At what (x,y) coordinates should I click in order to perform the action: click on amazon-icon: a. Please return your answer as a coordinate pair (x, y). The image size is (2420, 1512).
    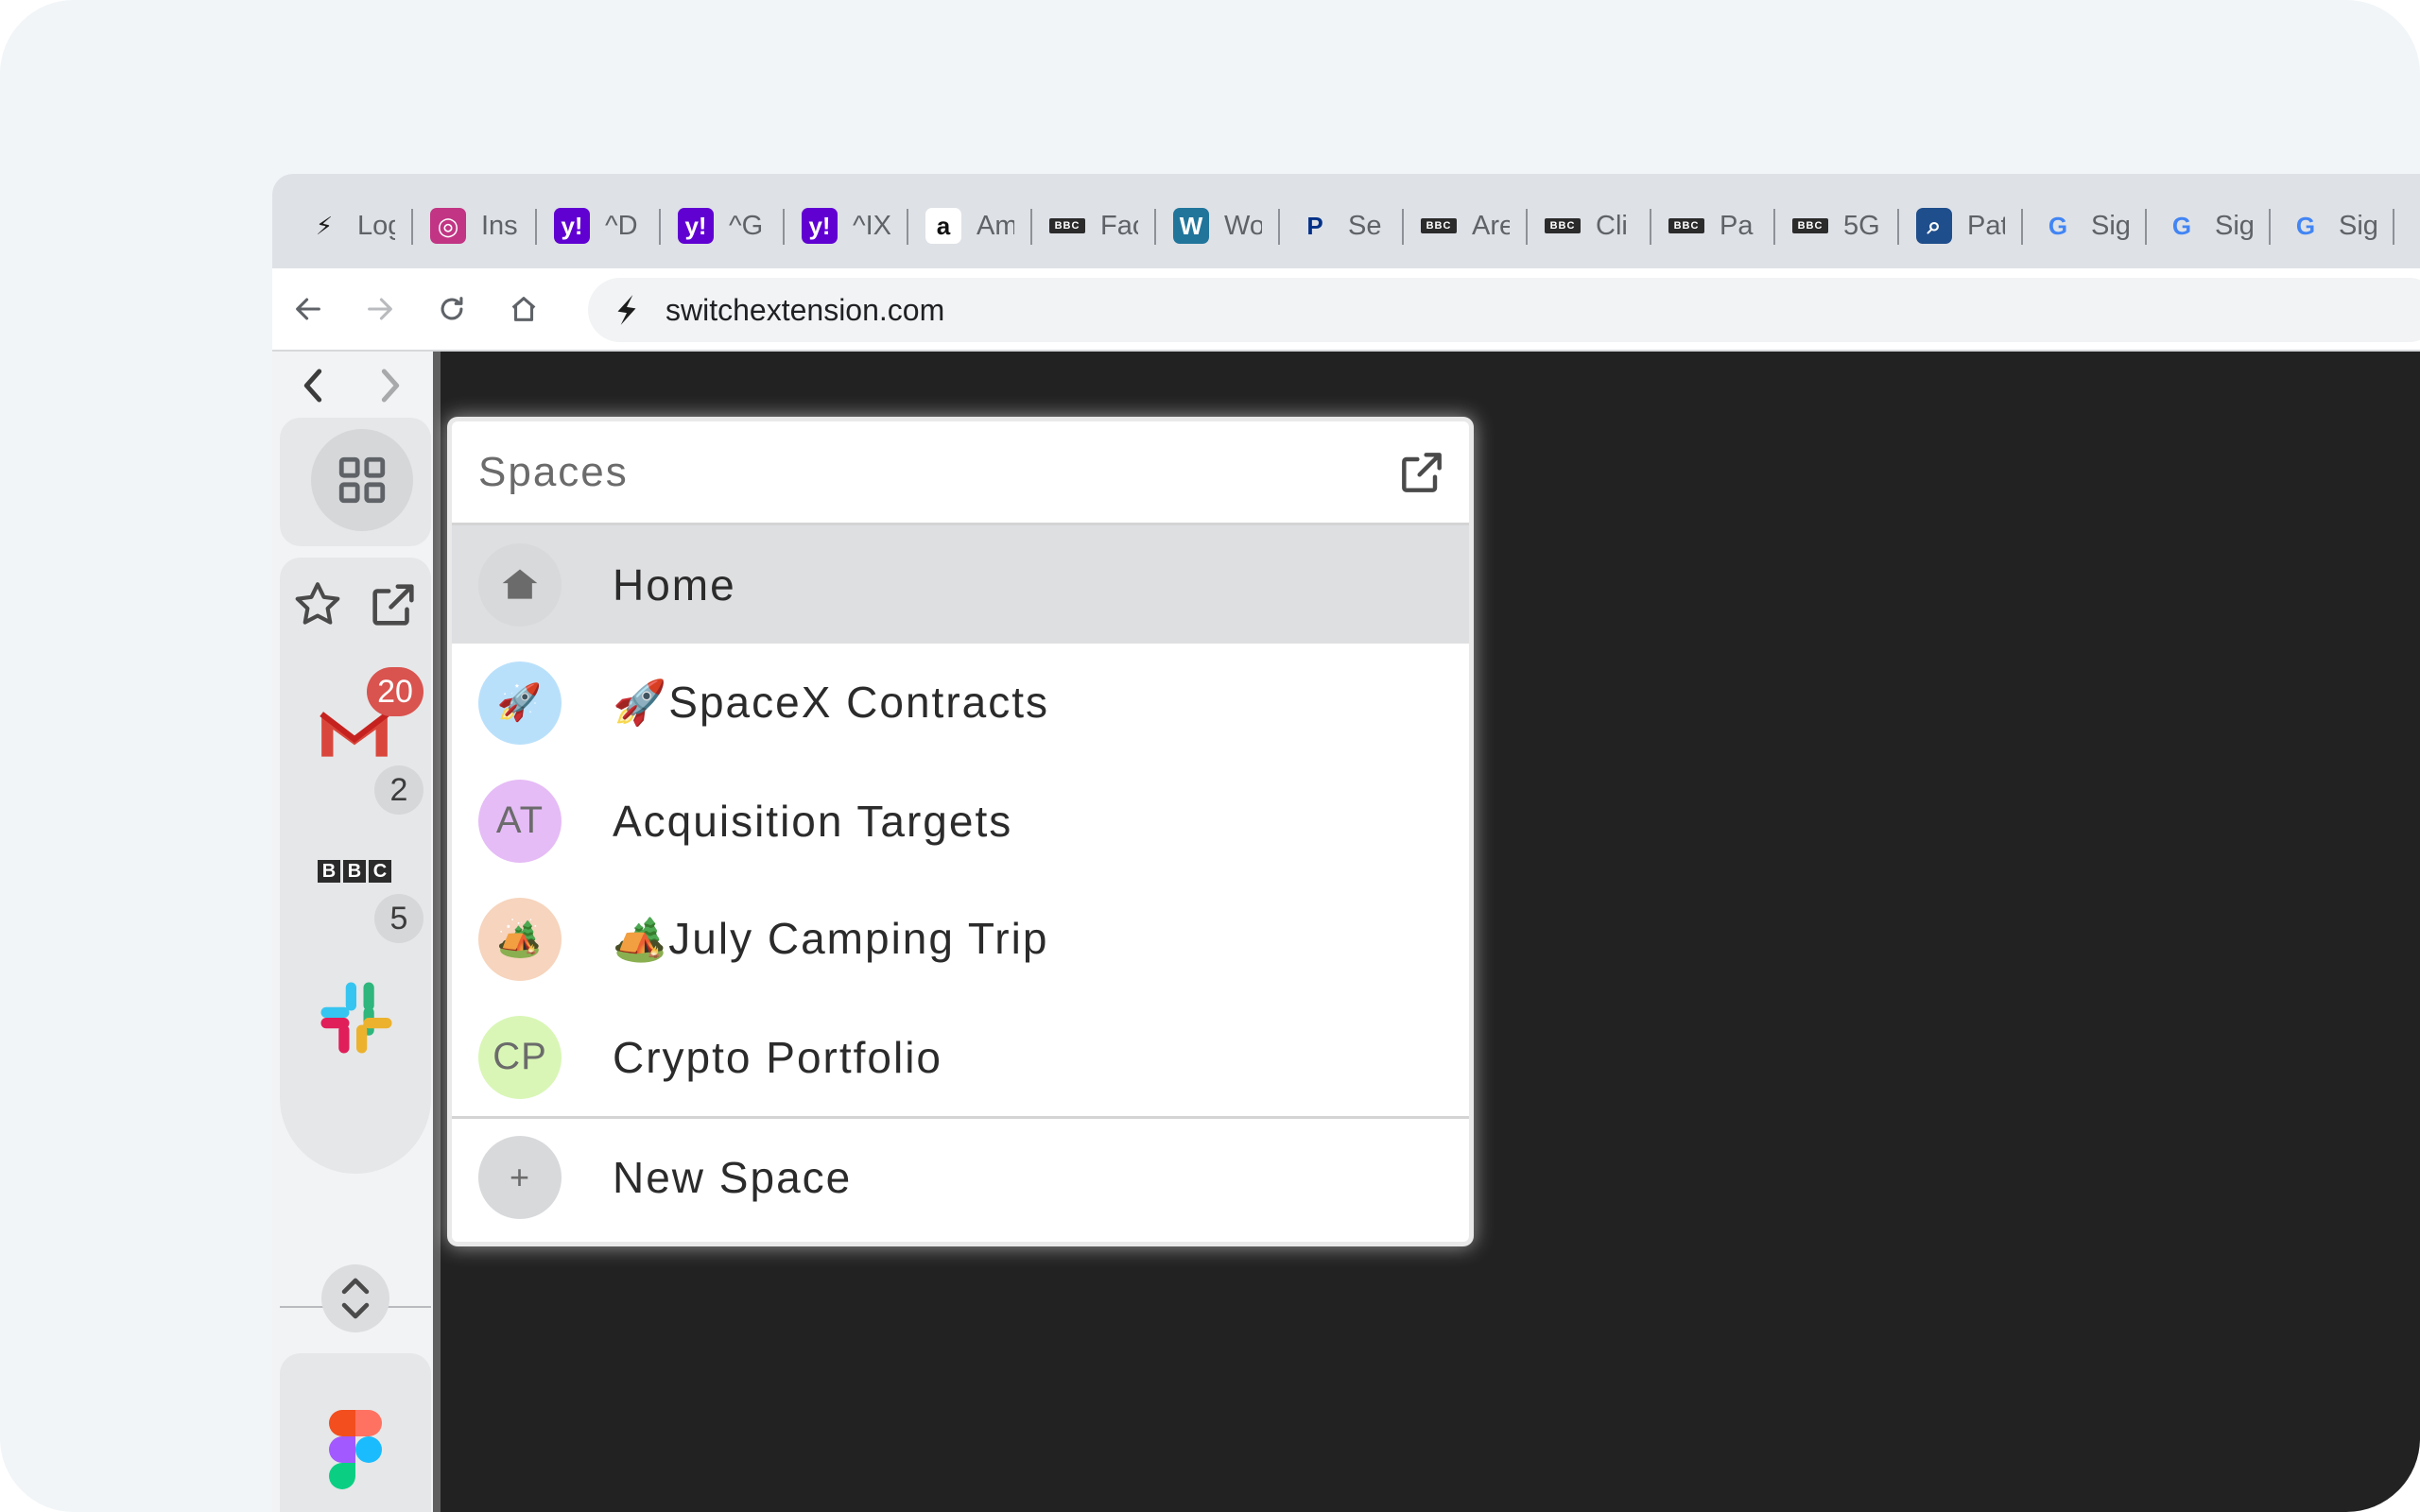
    Looking at the image, I should click on (943, 226).